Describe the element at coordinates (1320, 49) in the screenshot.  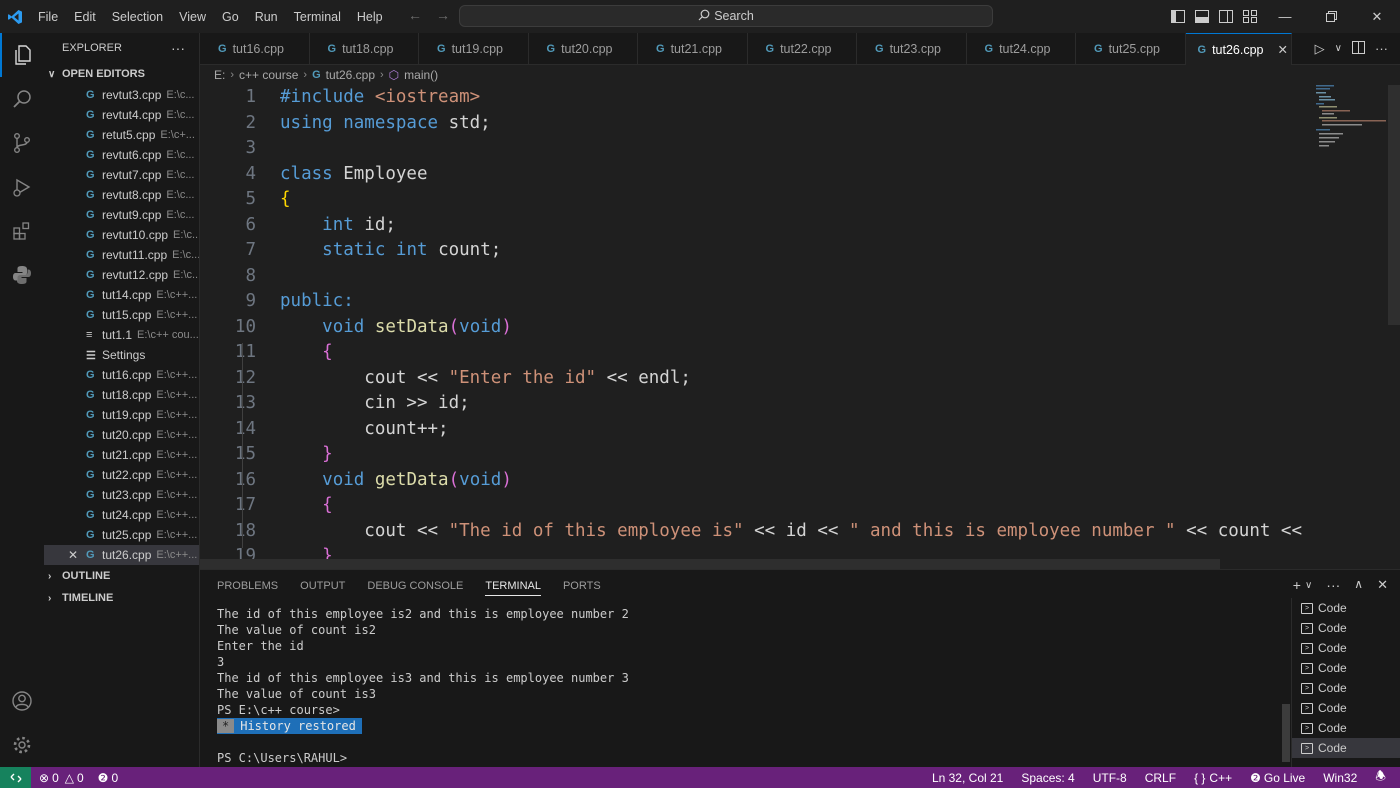
I see `run-code-icon: ▷` at that location.